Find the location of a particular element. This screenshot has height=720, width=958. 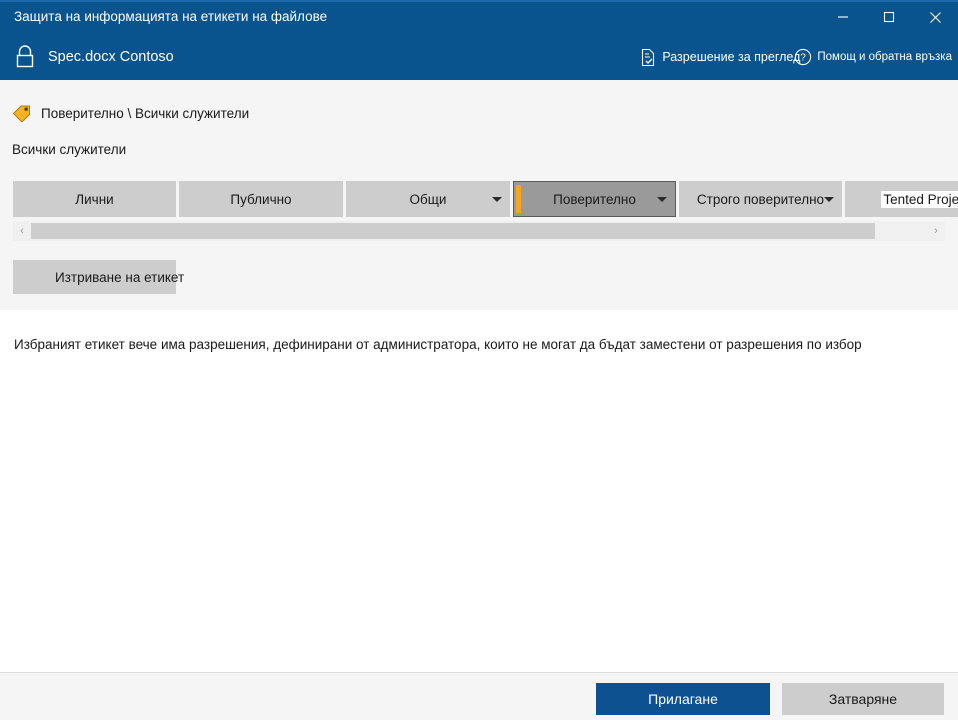

close-icon is located at coordinates (935, 17).